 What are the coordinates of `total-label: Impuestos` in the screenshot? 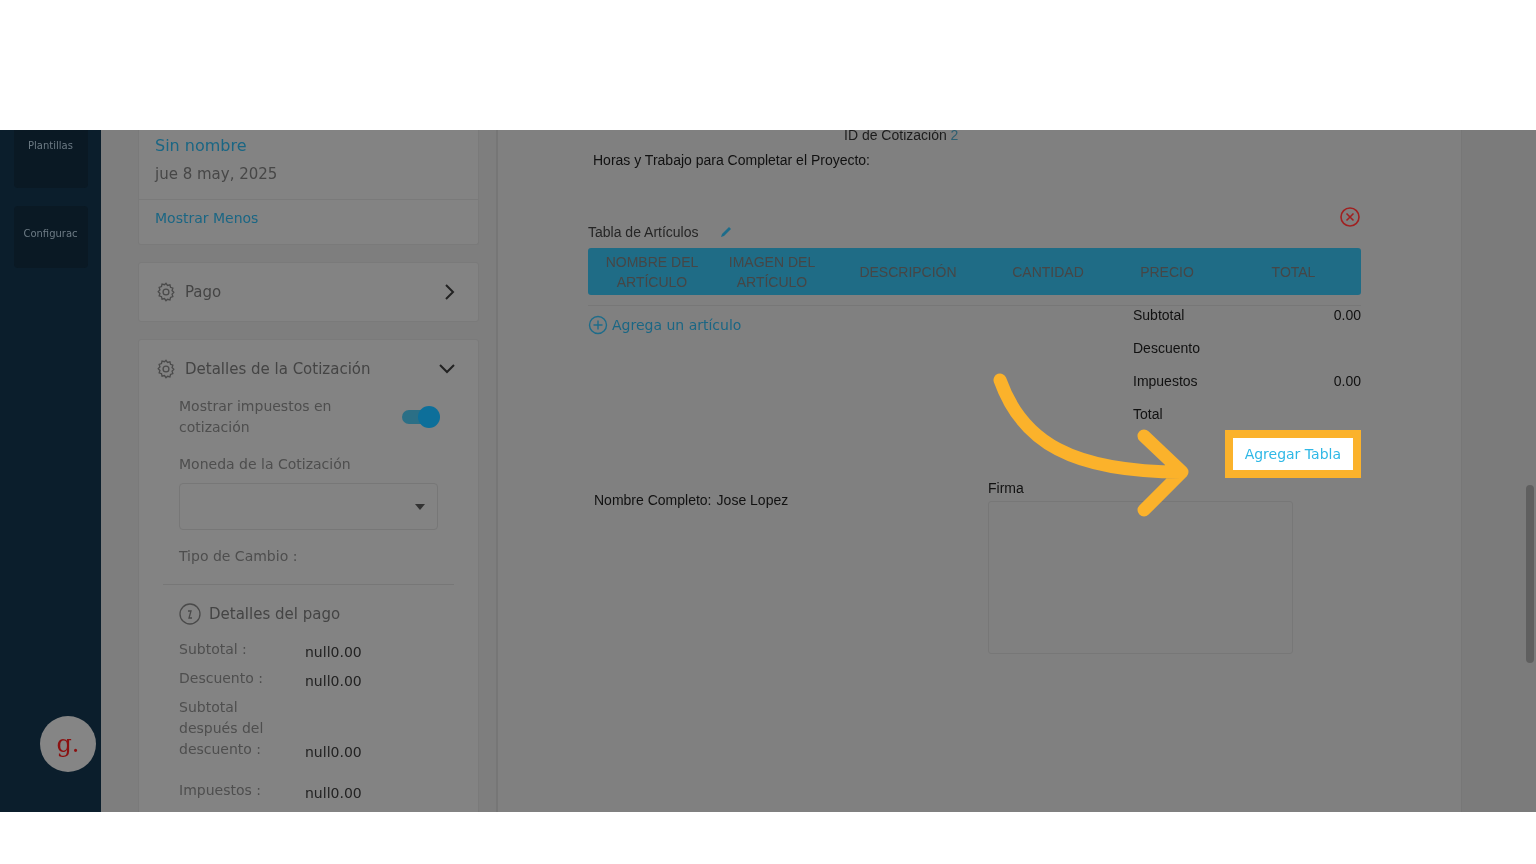 It's located at (1166, 381).